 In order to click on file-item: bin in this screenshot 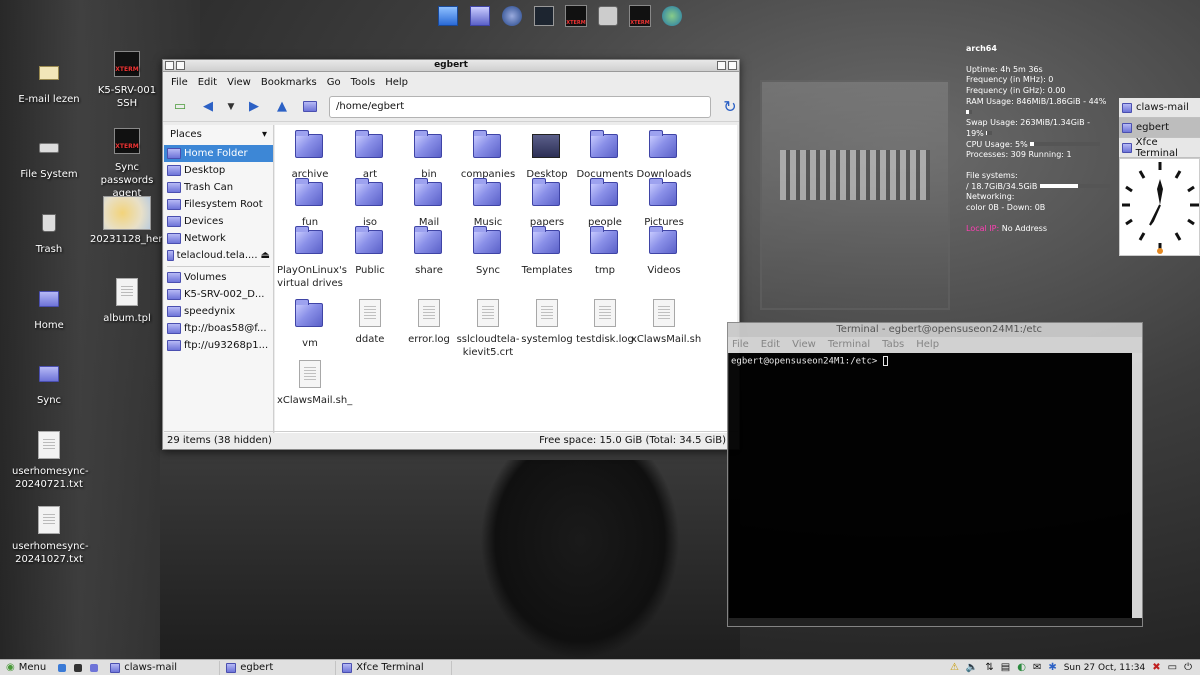, I will do `click(429, 155)`.